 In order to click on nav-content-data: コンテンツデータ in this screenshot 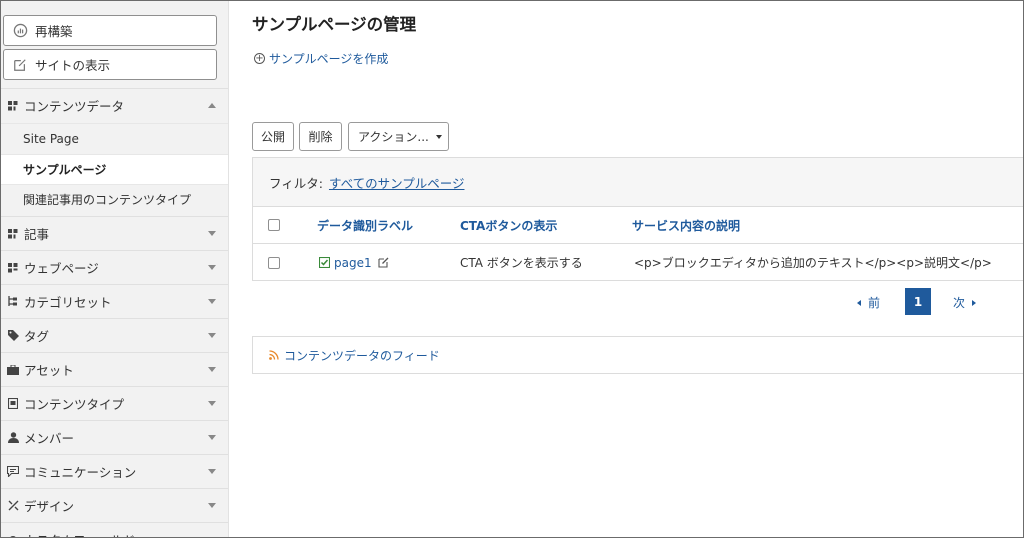, I will do `click(114, 105)`.